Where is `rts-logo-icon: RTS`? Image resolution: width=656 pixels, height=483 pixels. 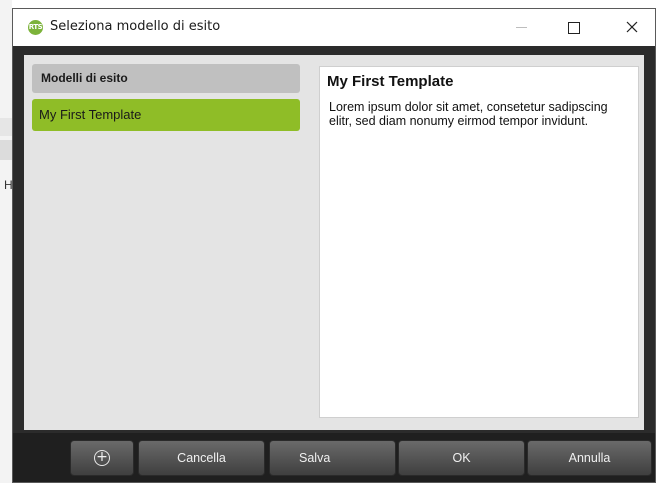 rts-logo-icon: RTS is located at coordinates (35, 27).